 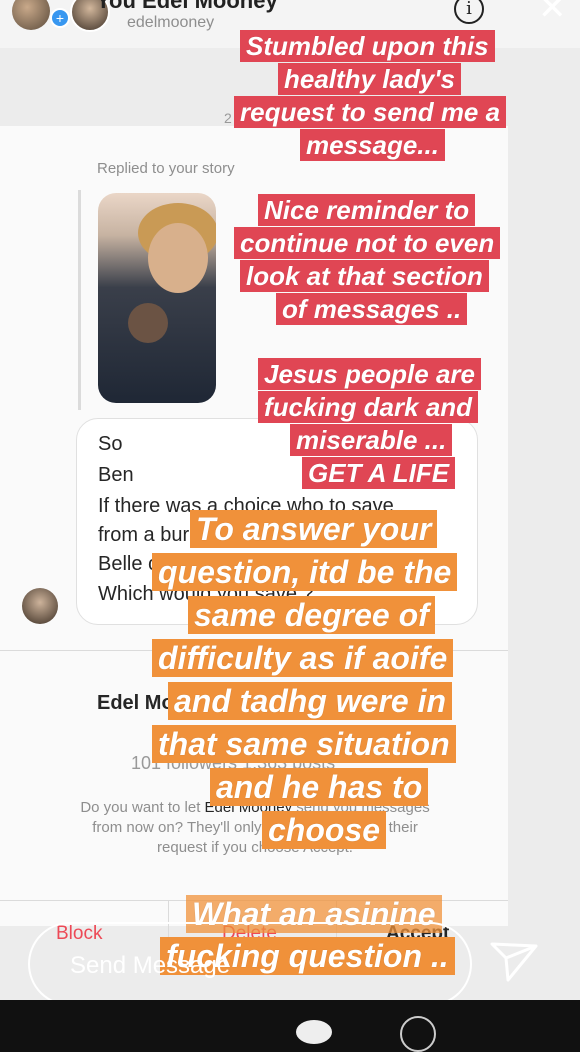 I want to click on ring-icon, so click(x=418, y=1034).